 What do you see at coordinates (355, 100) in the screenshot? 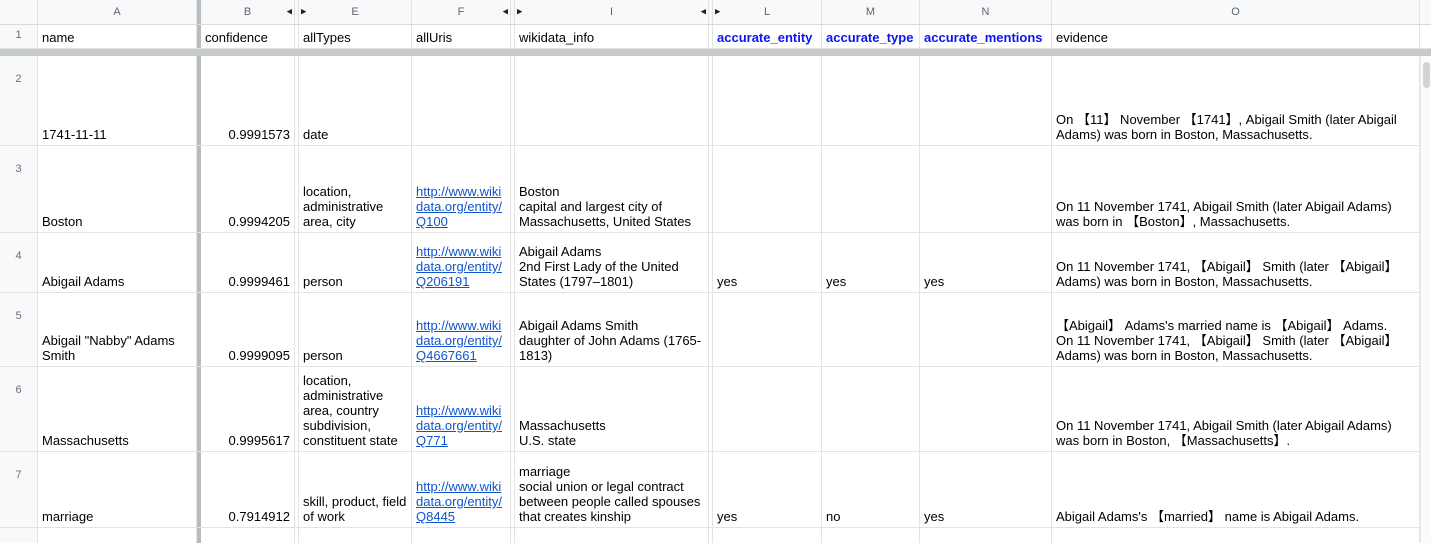
I see `cell-E2: date` at bounding box center [355, 100].